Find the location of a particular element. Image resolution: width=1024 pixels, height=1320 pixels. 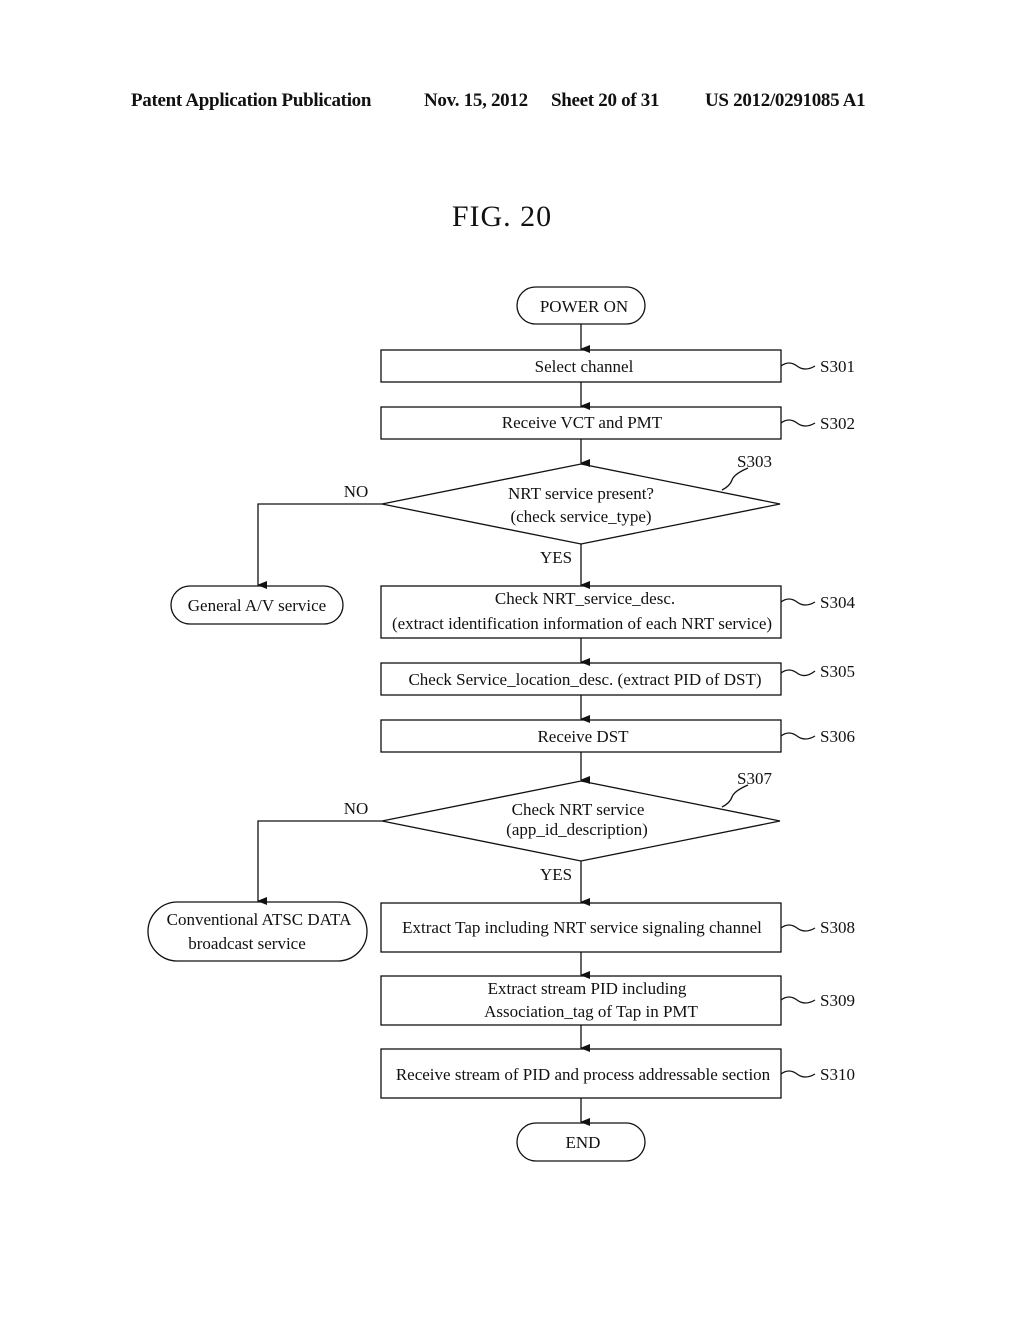

step-id-s307: S307 is located at coordinates (754, 778).